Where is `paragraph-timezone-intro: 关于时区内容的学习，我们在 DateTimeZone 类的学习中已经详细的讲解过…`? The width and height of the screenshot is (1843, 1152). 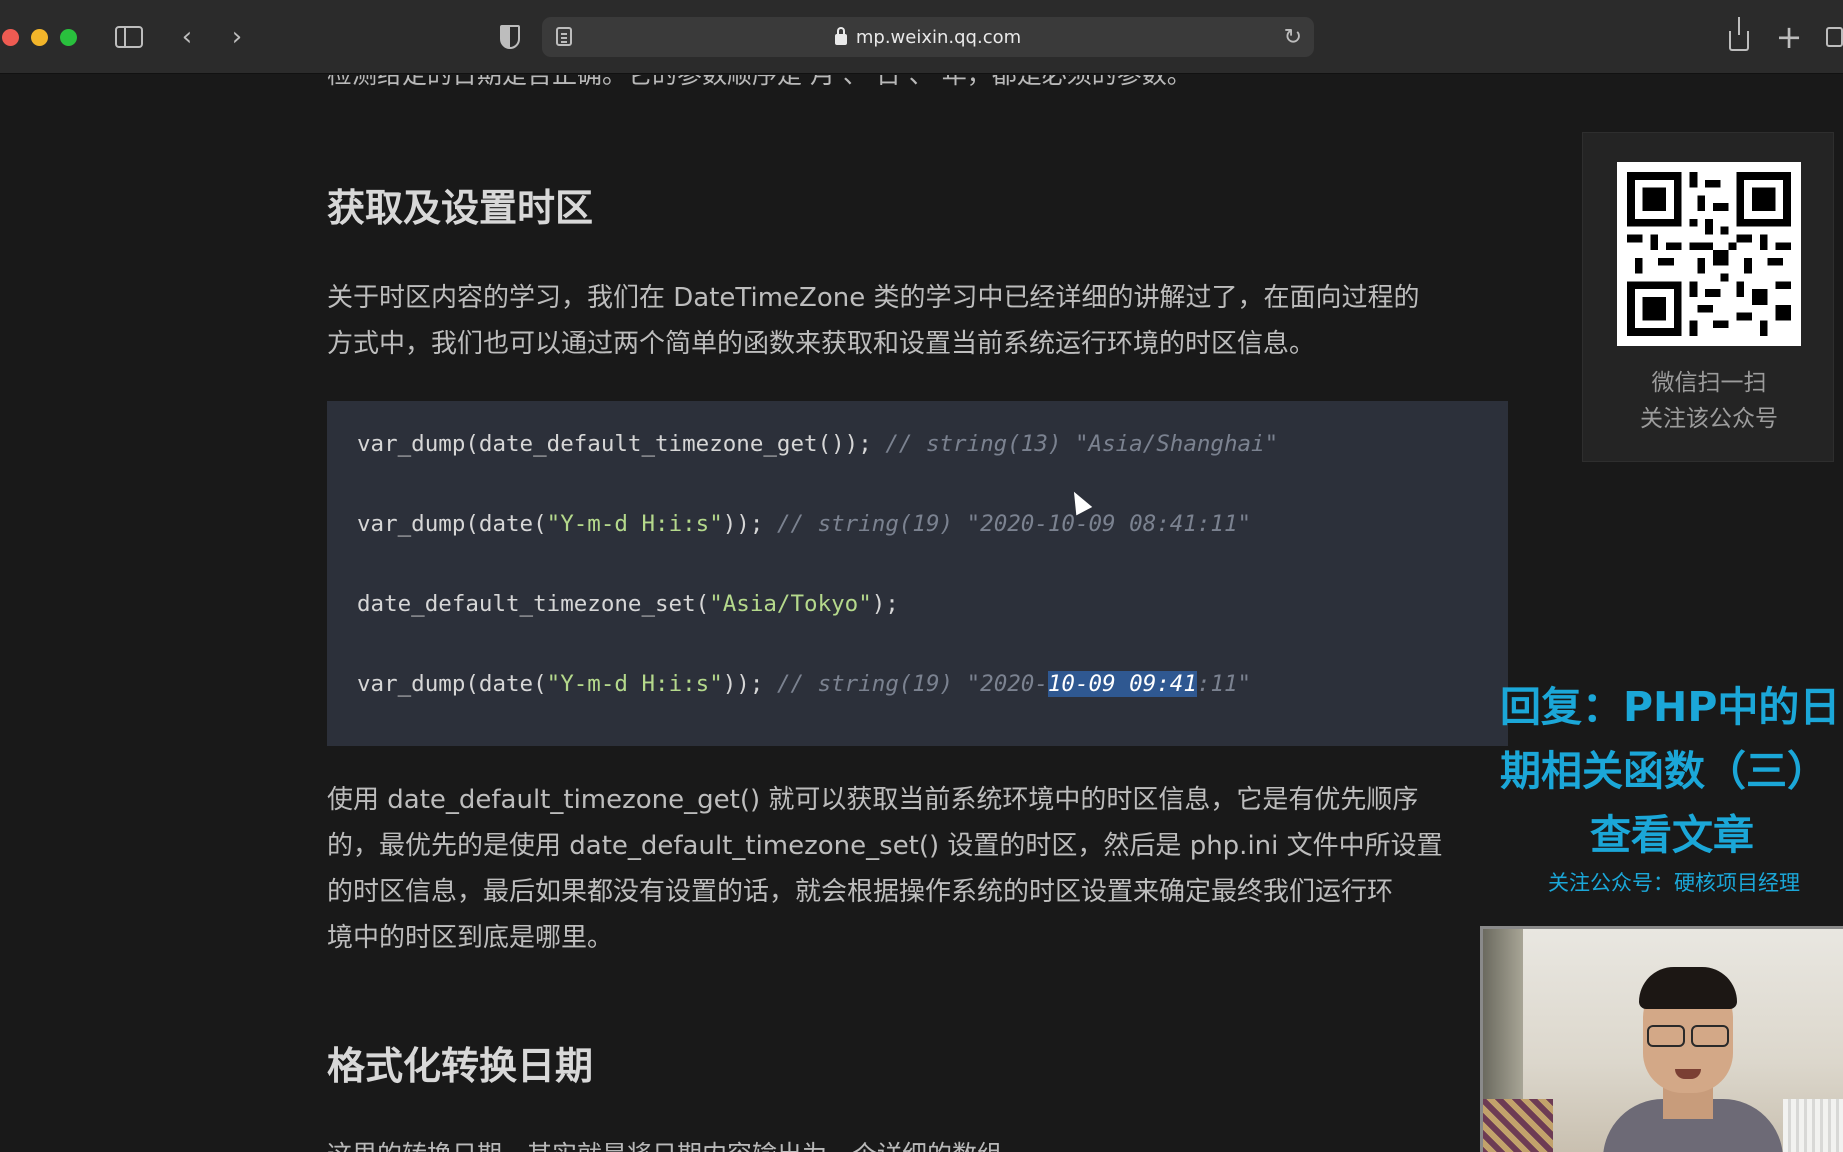 paragraph-timezone-intro: 关于时区内容的学习，我们在 DateTimeZone 类的学习中已经详细的讲解过… is located at coordinates (917, 321).